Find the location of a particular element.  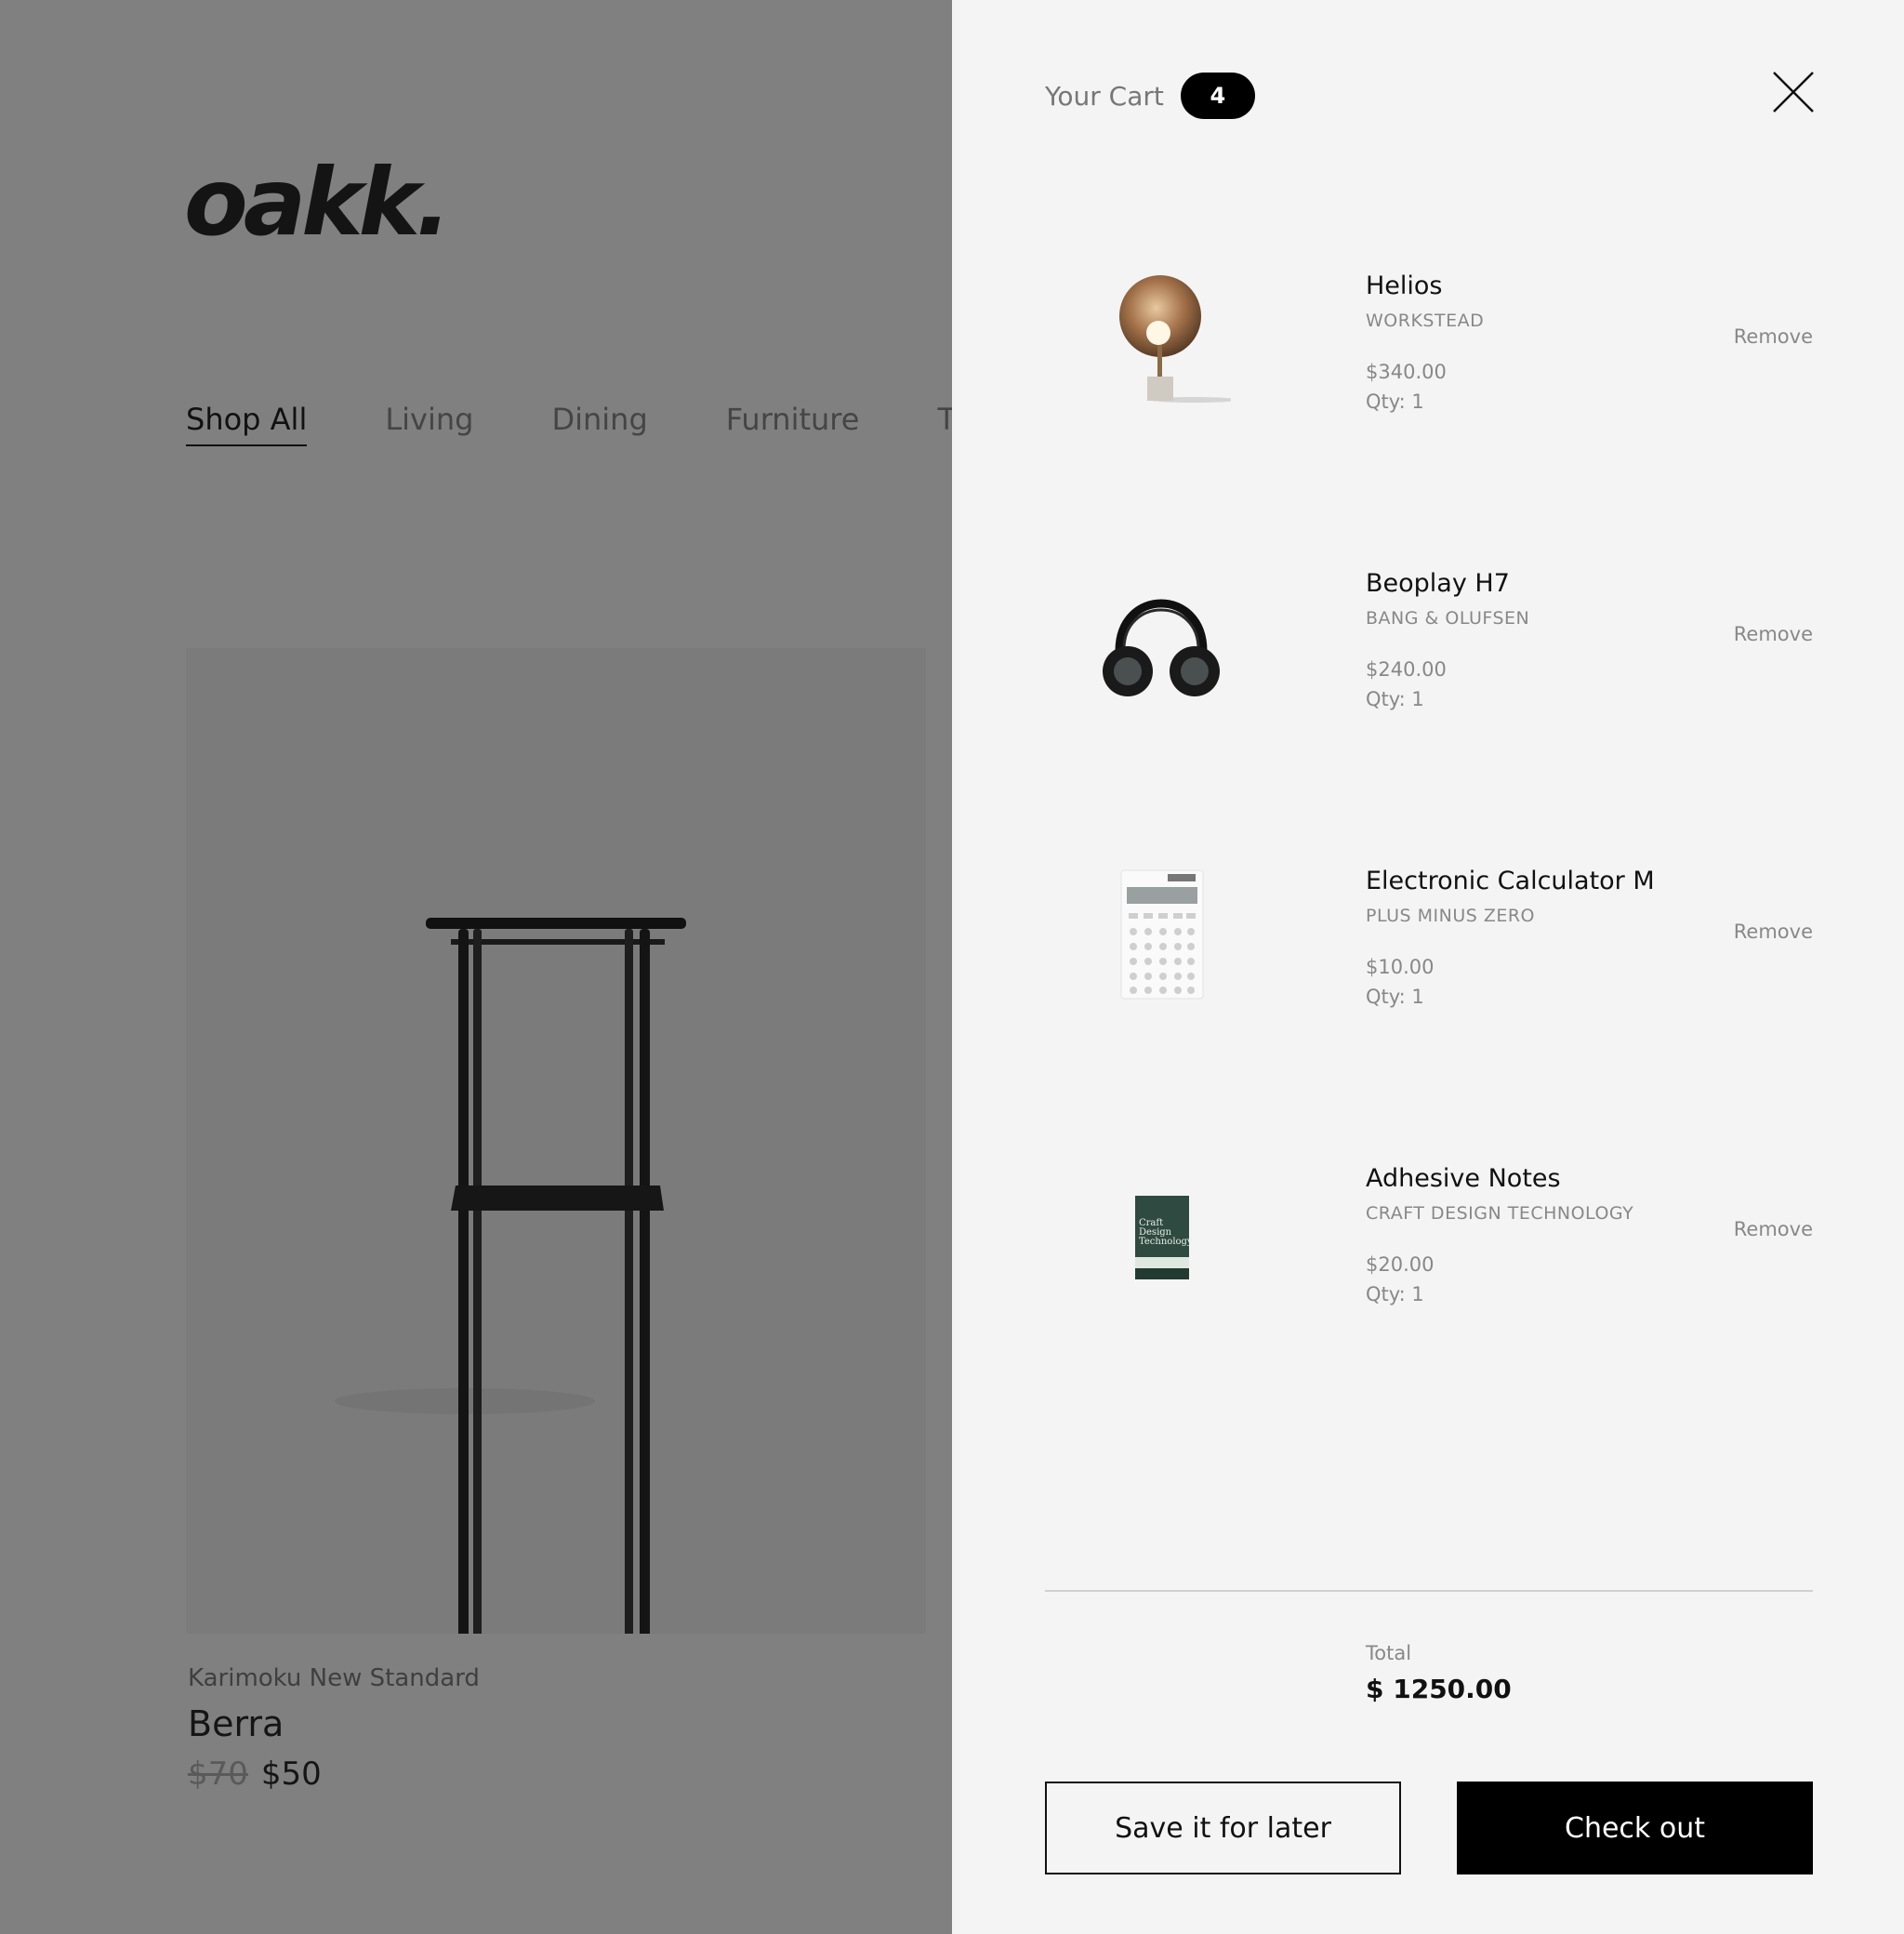

item-brand: BANG & OLUFSEN is located at coordinates (1448, 619).